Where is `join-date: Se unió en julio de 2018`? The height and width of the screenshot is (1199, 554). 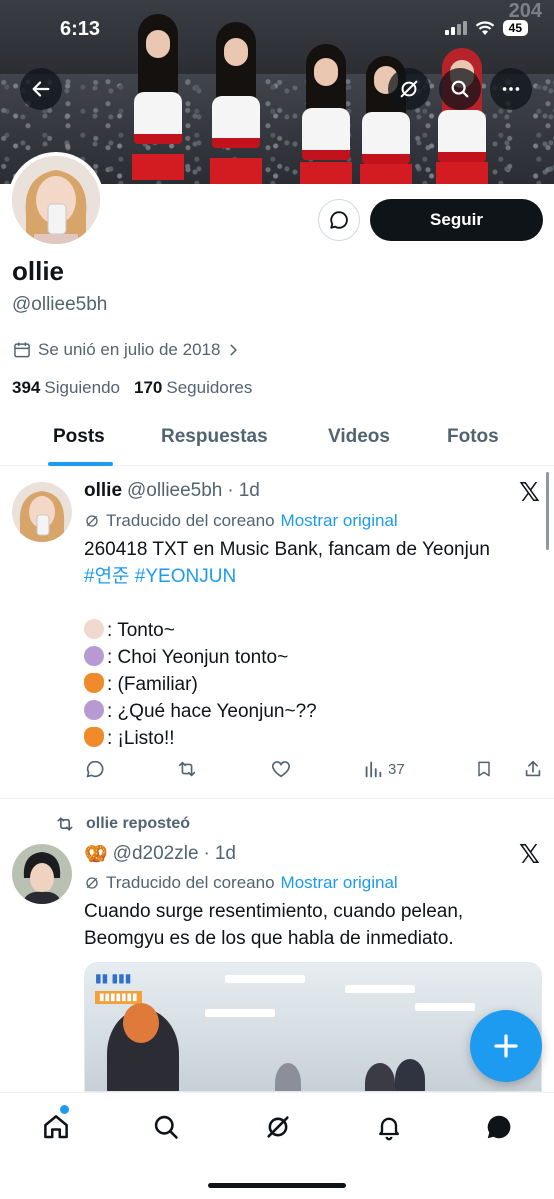
join-date: Se unió en julio de 2018 is located at coordinates (126, 350).